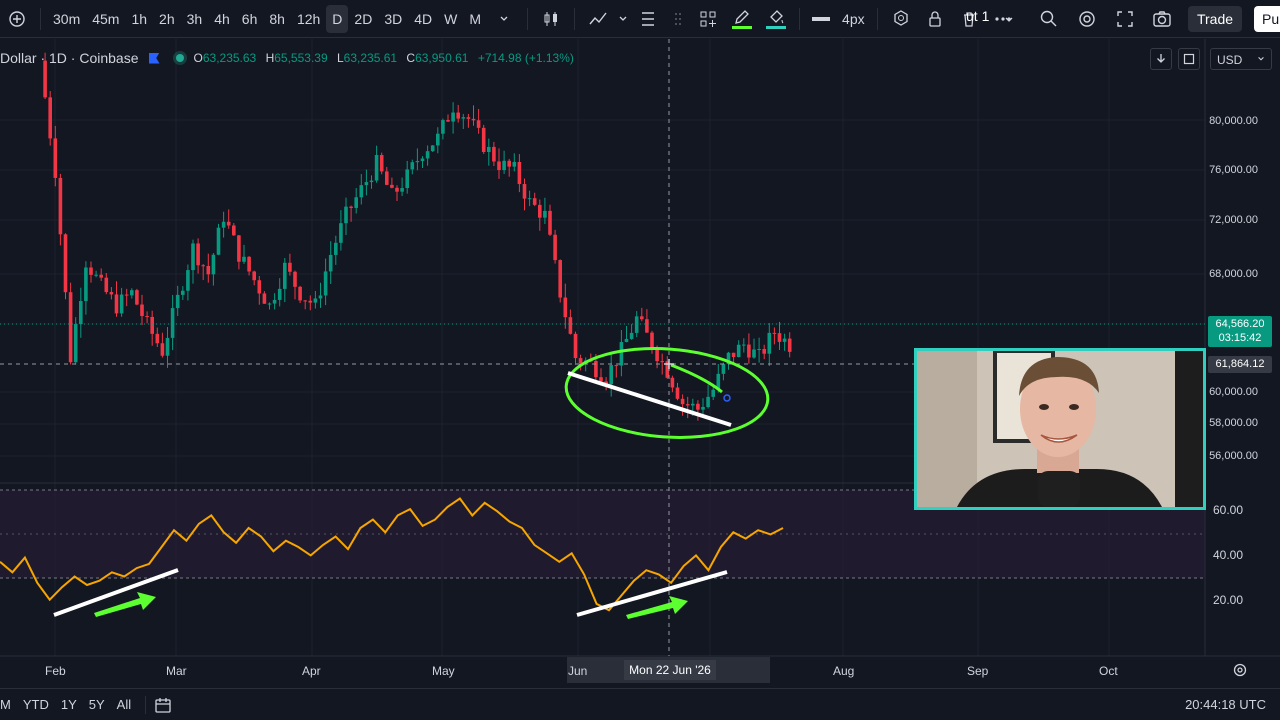 The image size is (1280, 720). I want to click on camera-icon, so click(1162, 21).